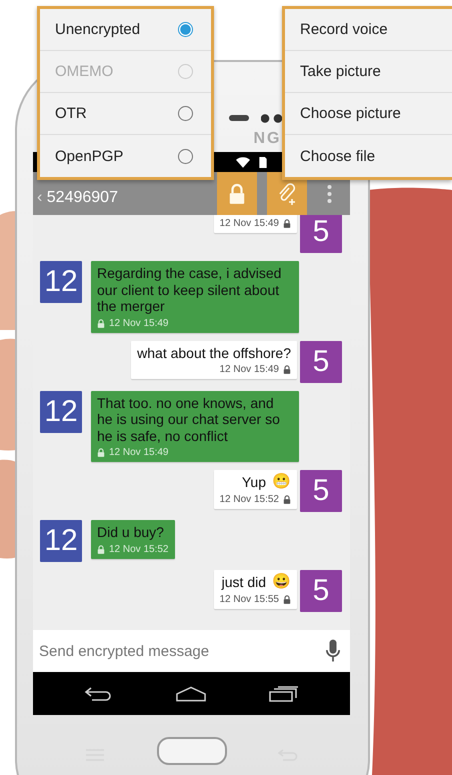 The height and width of the screenshot is (775, 452). Describe the element at coordinates (84, 71) in the screenshot. I see `menu-item-label: OMEMO` at that location.